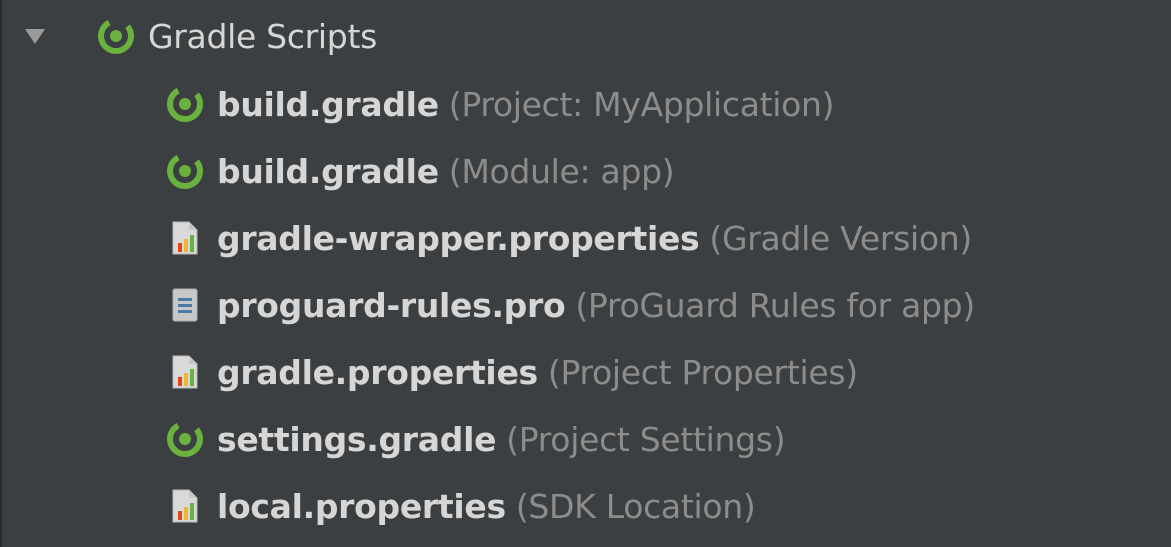 This screenshot has width=1171, height=547. I want to click on file-name: gradle-wrapper.properties, so click(458, 238).